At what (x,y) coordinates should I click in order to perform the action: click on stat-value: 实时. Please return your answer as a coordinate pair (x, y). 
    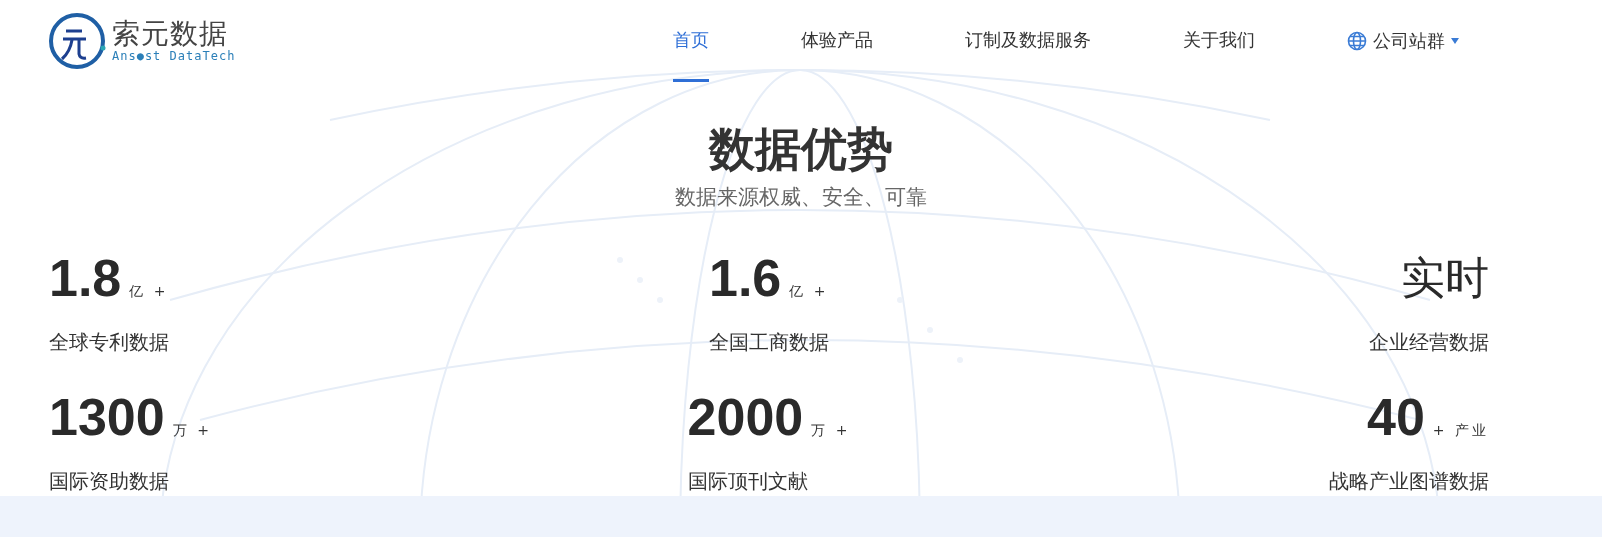
    Looking at the image, I should click on (1445, 278).